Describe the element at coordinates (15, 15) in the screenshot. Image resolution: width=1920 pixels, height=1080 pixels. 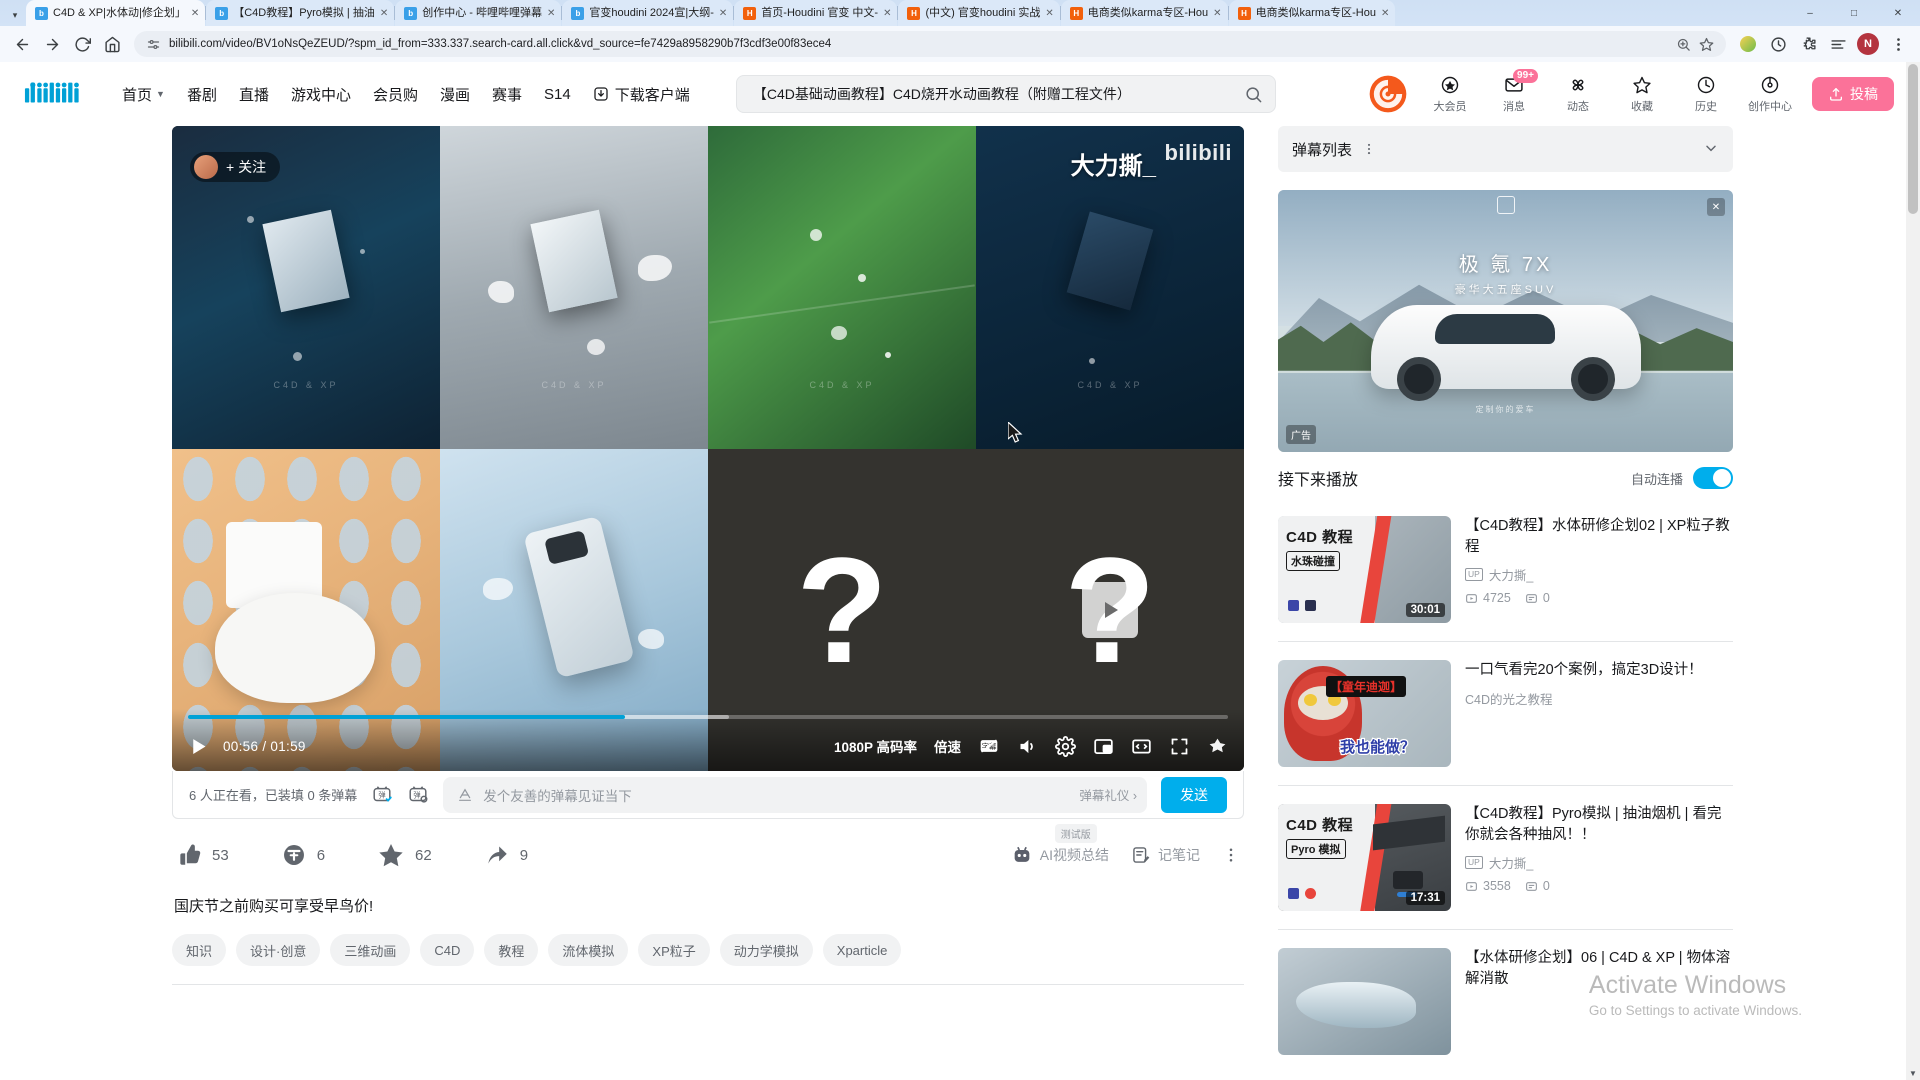
I see `tabstrip-scroll-left-icon: ▾` at that location.